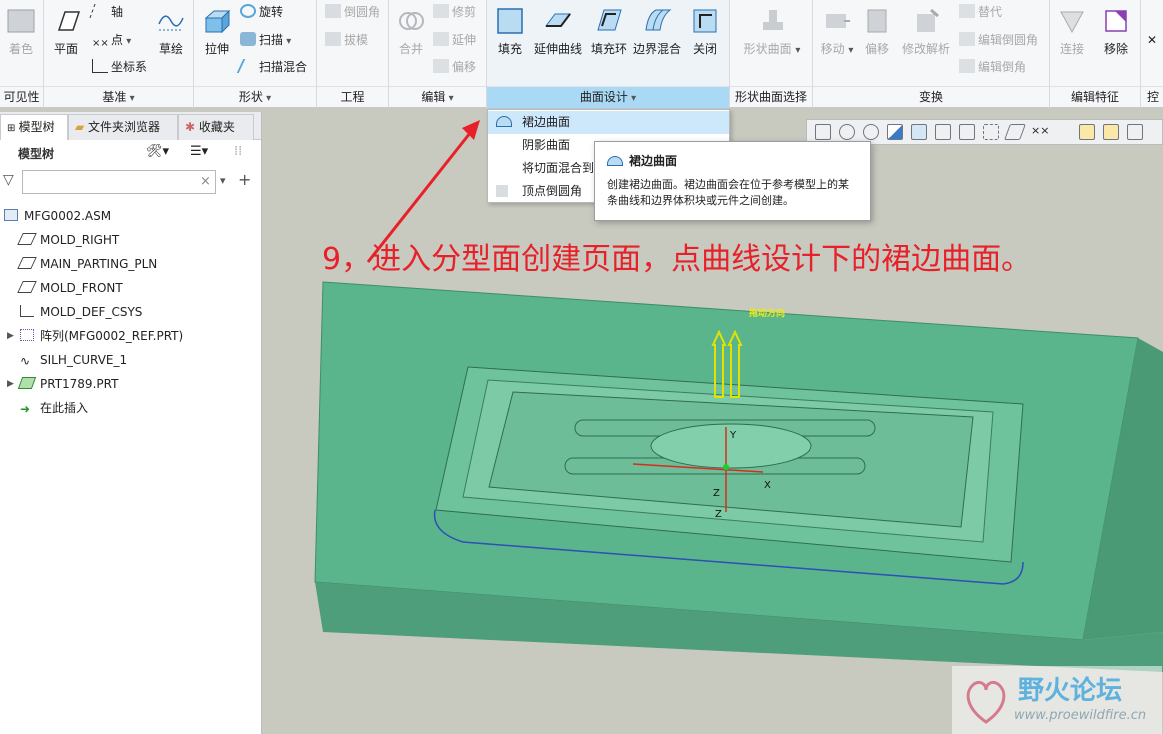 This screenshot has width=1163, height=734. I want to click on watermark-url: www.proewildfire.cn, so click(1080, 715).